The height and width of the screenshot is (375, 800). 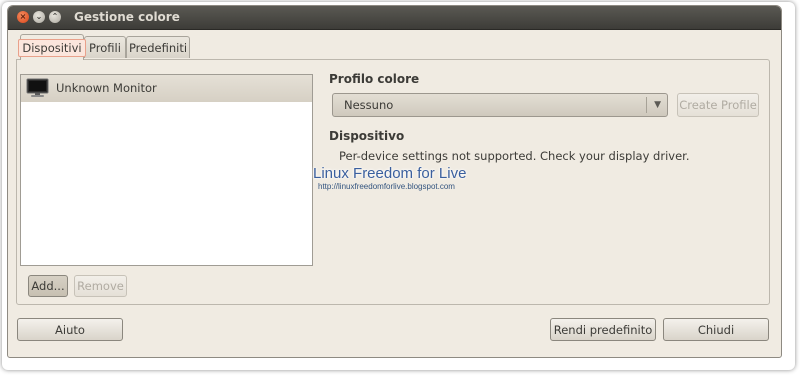 What do you see at coordinates (70, 329) in the screenshot?
I see `help-button: Aiuto` at bounding box center [70, 329].